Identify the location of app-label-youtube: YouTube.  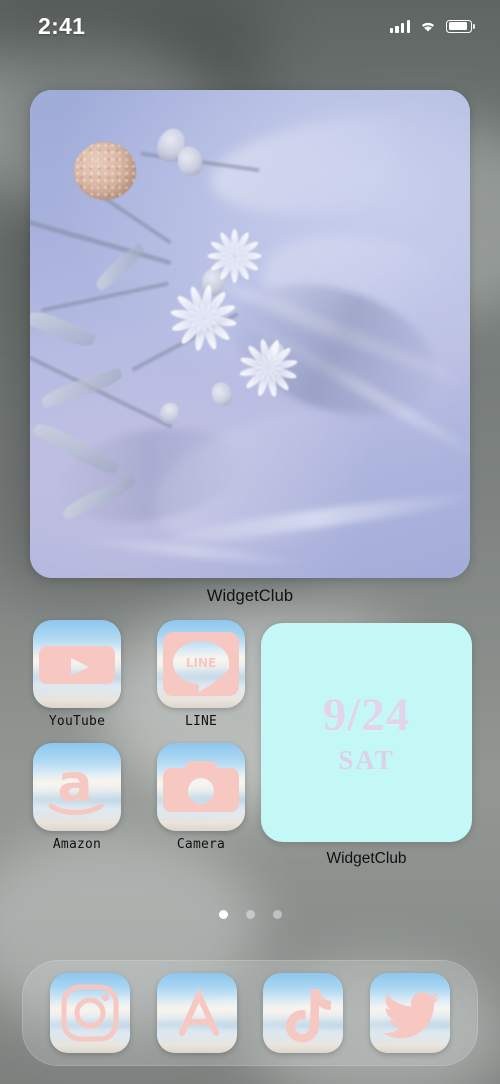
(77, 721).